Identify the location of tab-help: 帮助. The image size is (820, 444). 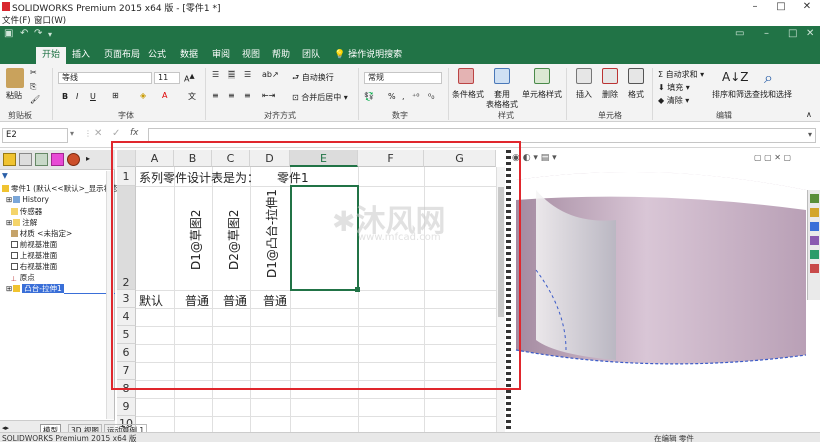
(281, 55).